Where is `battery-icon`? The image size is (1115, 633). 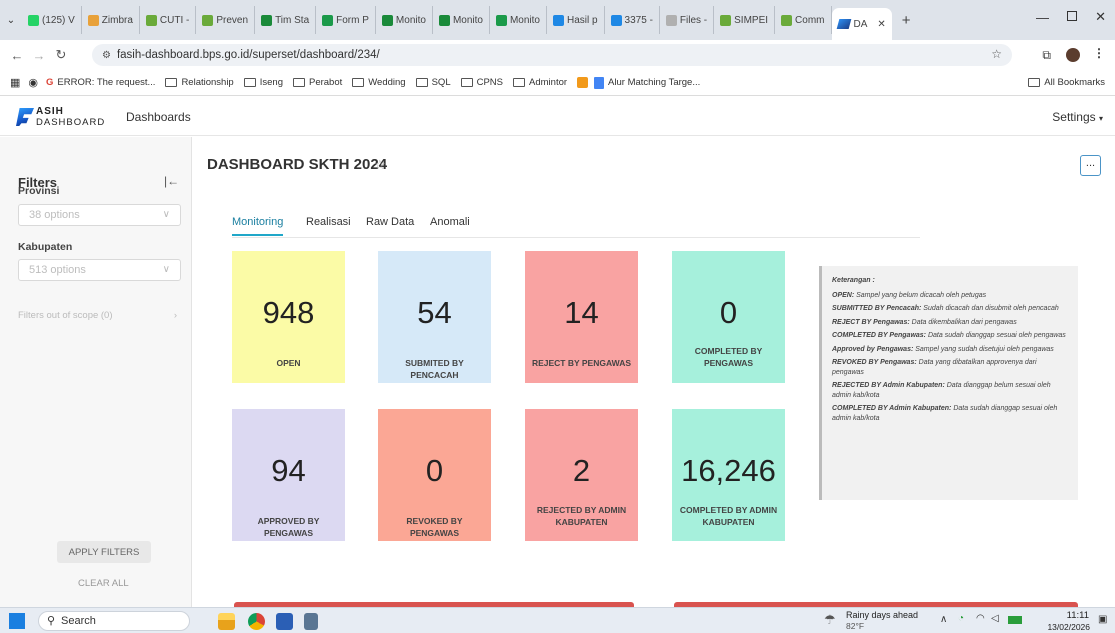 battery-icon is located at coordinates (1015, 620).